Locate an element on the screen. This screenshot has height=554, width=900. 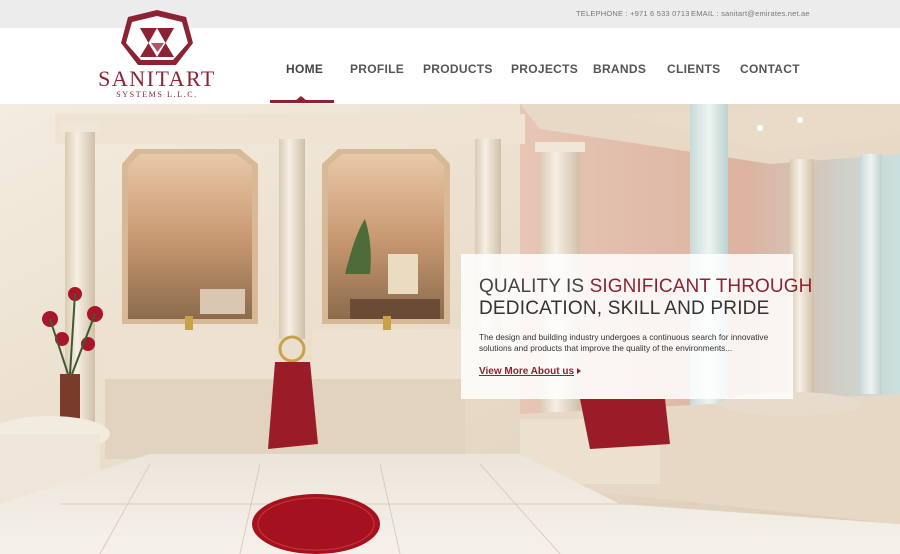
promo-headline-line1: QUALITY IS SIGNIFICANT THROUGH is located at coordinates (645, 287).